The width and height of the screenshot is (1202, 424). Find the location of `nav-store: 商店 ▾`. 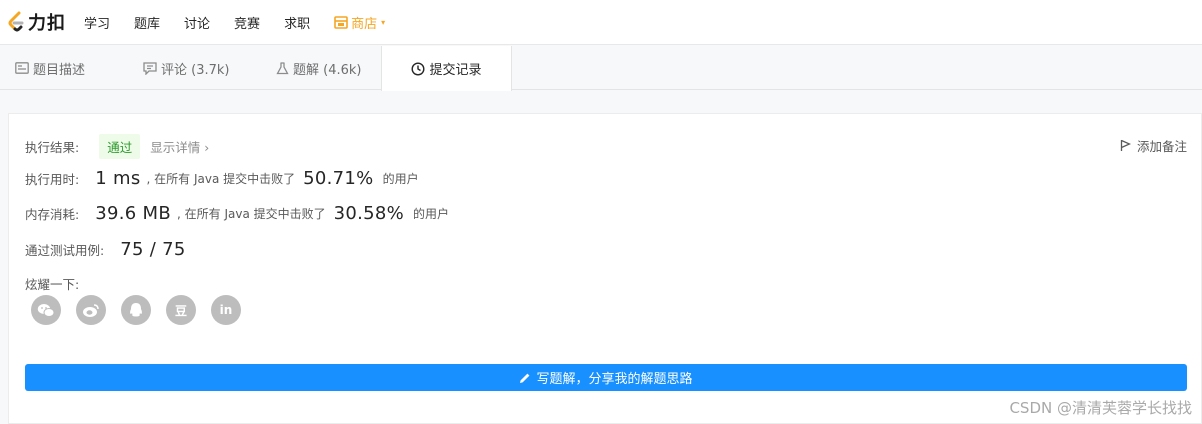

nav-store: 商店 ▾ is located at coordinates (359, 22).